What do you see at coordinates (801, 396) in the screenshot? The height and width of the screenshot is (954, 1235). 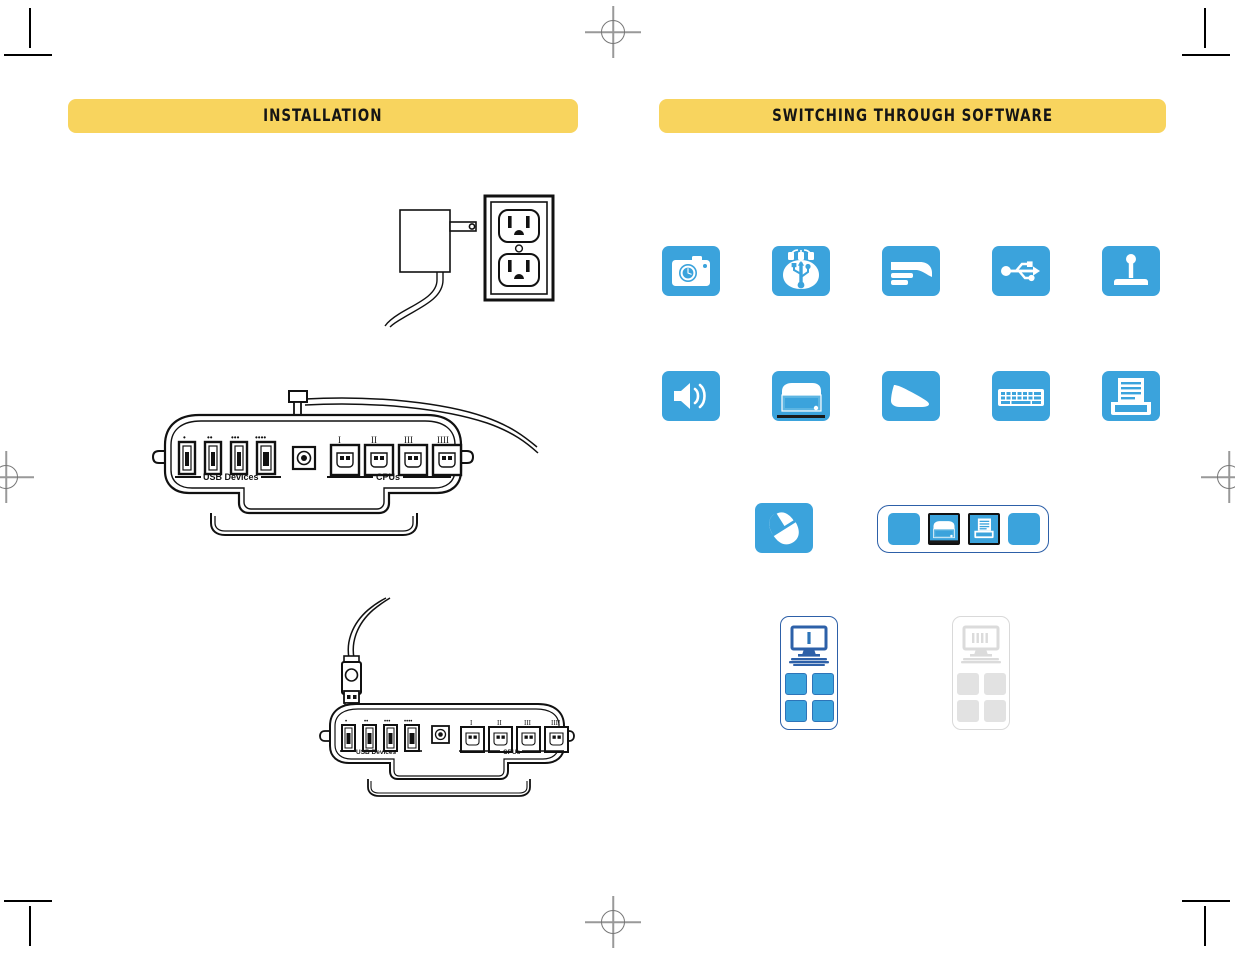 I see `external-drive-icon` at bounding box center [801, 396].